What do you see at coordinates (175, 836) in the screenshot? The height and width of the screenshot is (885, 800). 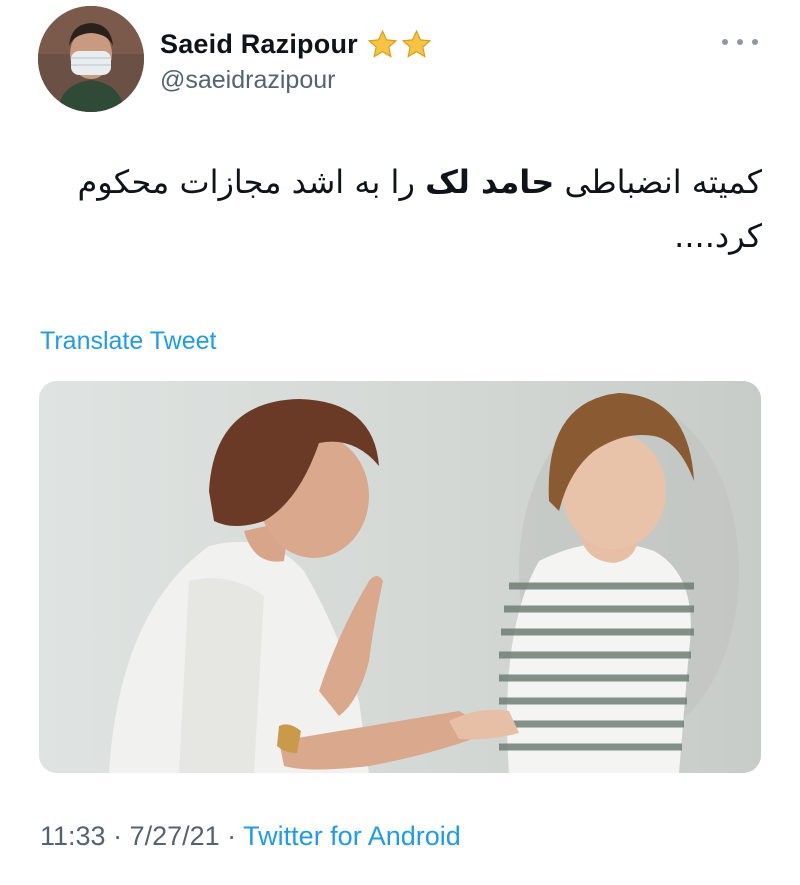 I see `tweet-date: 7/27/21` at bounding box center [175, 836].